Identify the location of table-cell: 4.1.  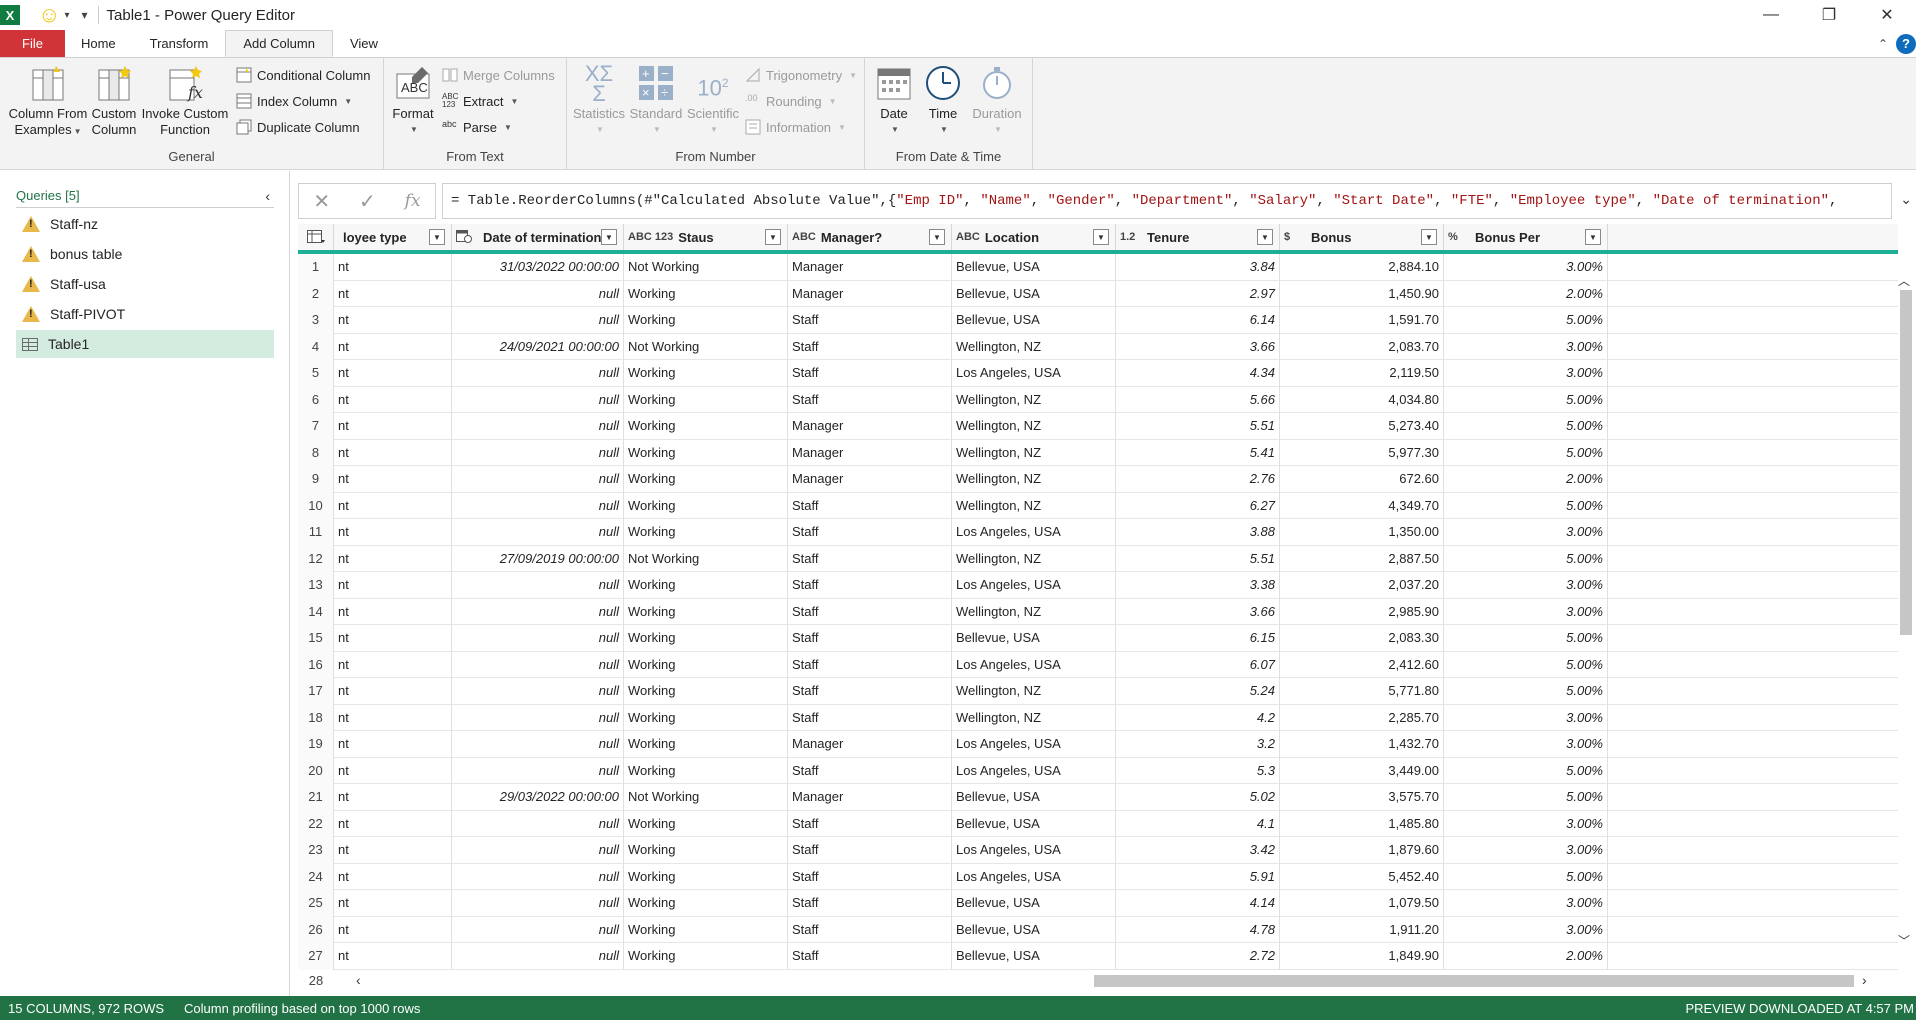
(1198, 823).